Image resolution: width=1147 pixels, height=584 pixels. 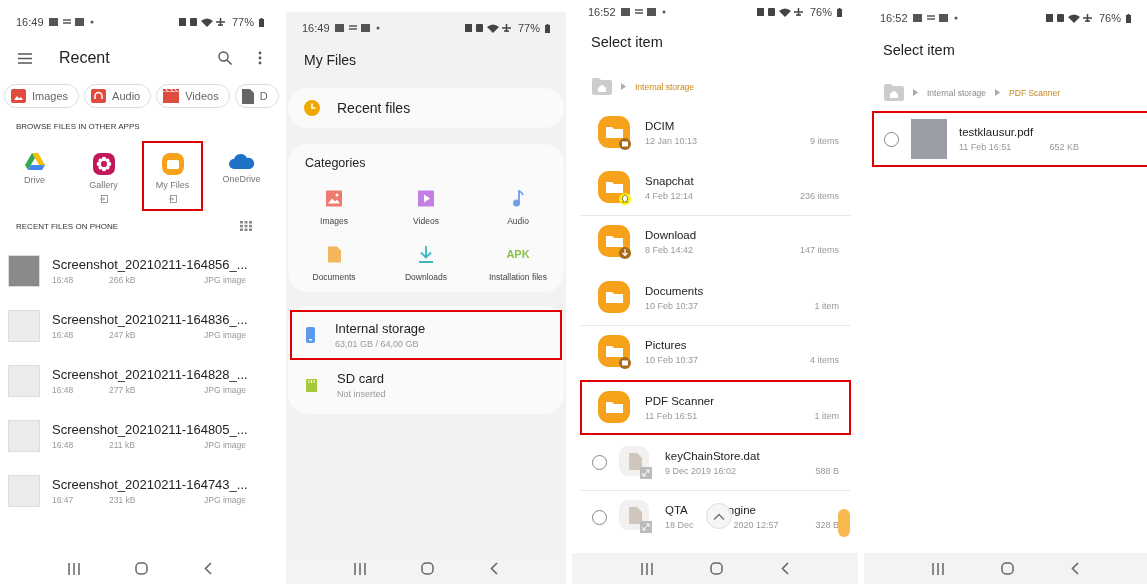 What do you see at coordinates (615, 297) in the screenshot?
I see `folder-icon` at bounding box center [615, 297].